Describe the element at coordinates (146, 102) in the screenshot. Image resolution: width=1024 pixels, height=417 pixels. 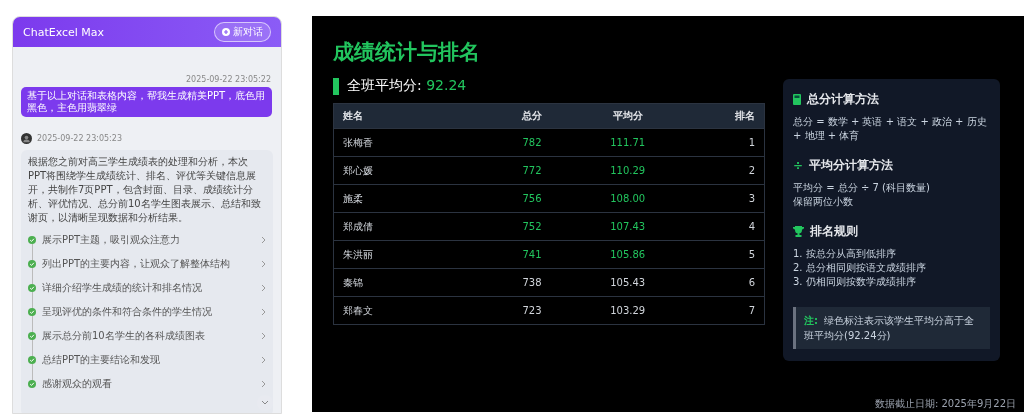
I see `user-message: 基于以上对话和表格内容，帮我生成精美PPT，底色用黑色，主色用翡翠绿` at that location.